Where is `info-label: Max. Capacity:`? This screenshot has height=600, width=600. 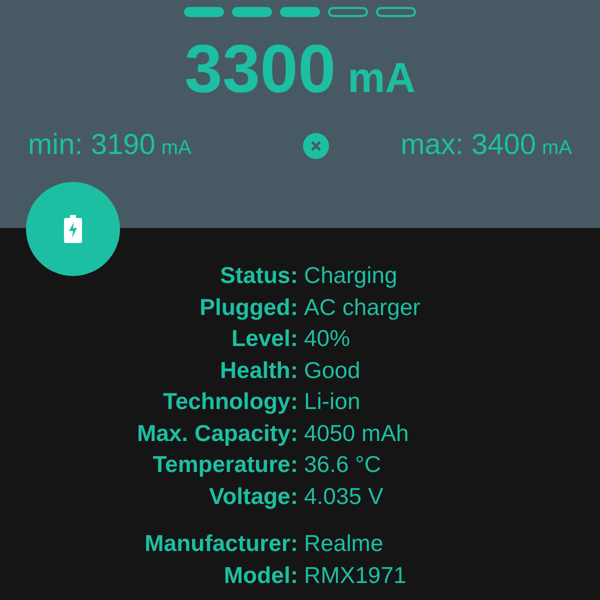
info-label: Max. Capacity: is located at coordinates (217, 433).